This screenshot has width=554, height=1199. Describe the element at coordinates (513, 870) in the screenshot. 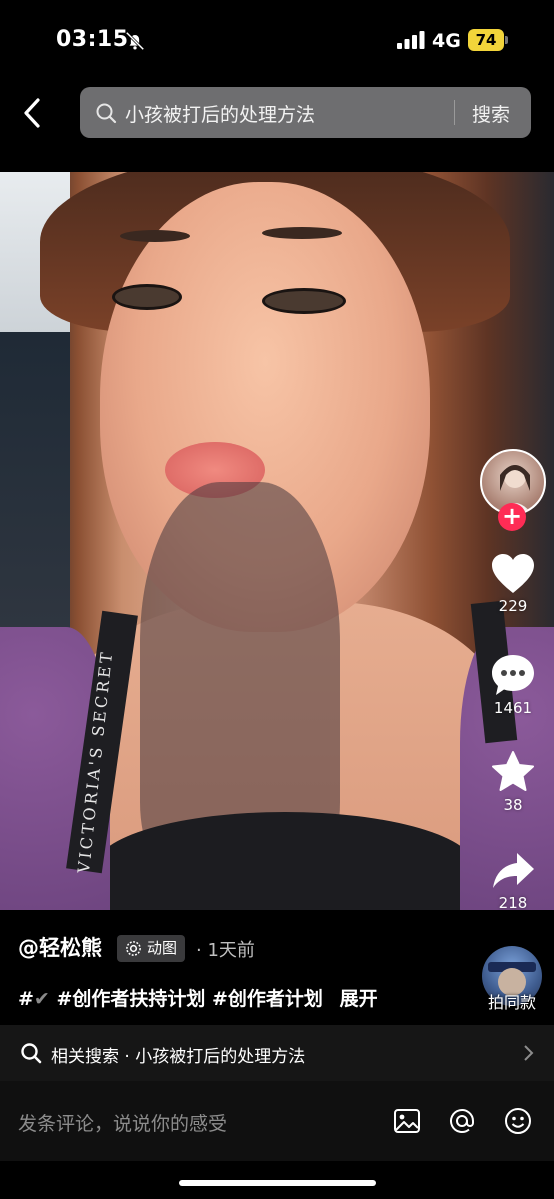

I see `share-arrow-icon` at that location.